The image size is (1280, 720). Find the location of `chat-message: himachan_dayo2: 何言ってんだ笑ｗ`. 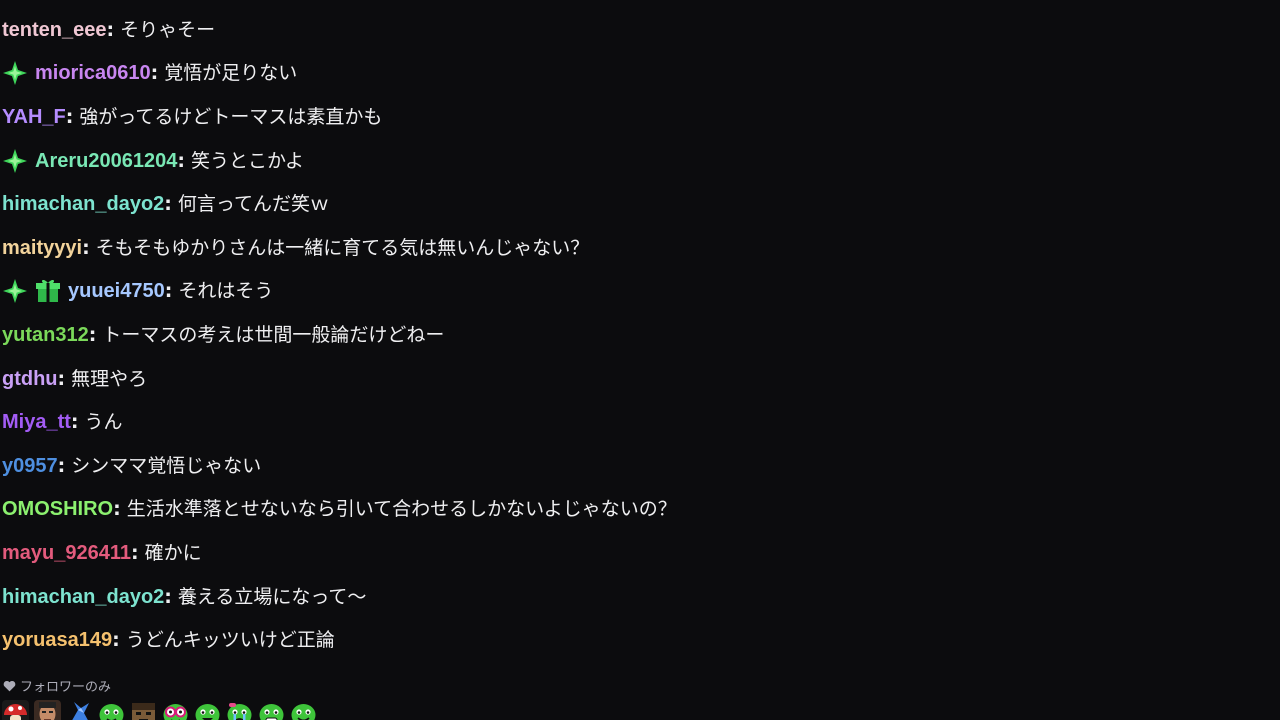

chat-message: himachan_dayo2: 何言ってんだ笑ｗ is located at coordinates (640, 204).